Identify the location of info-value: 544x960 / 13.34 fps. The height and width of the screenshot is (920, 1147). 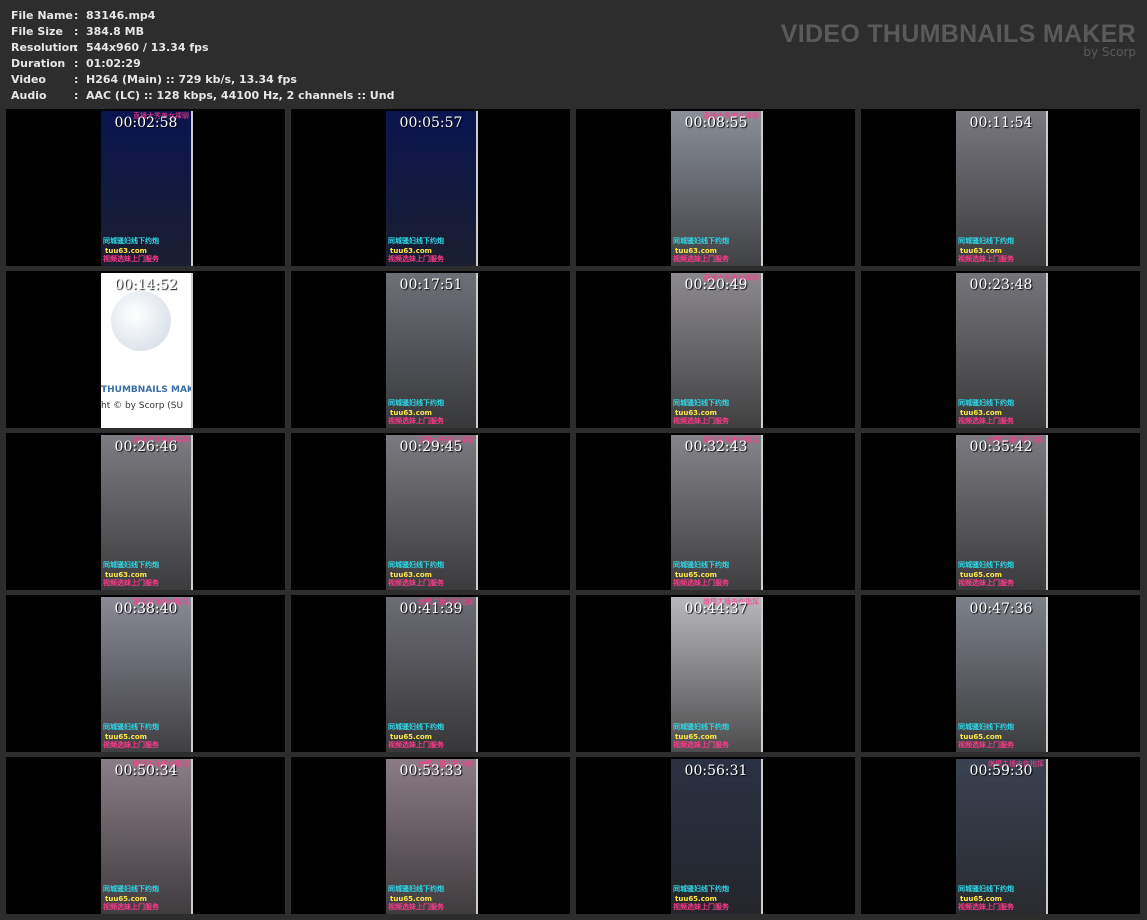
(147, 47).